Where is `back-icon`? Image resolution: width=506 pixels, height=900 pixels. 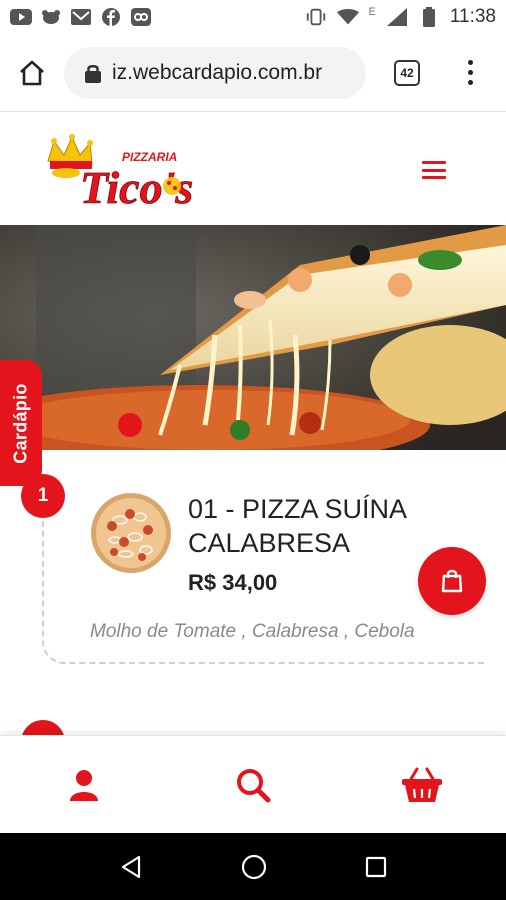 back-icon is located at coordinates (131, 867).